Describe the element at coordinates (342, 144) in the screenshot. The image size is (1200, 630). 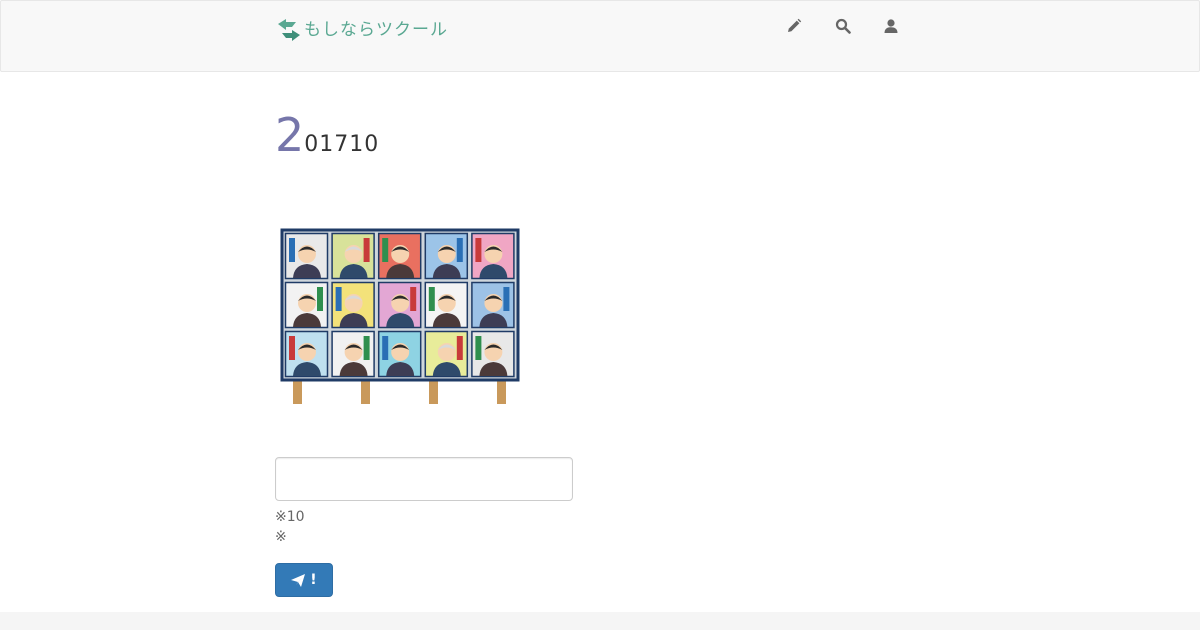
I see `title-rest: 01710` at that location.